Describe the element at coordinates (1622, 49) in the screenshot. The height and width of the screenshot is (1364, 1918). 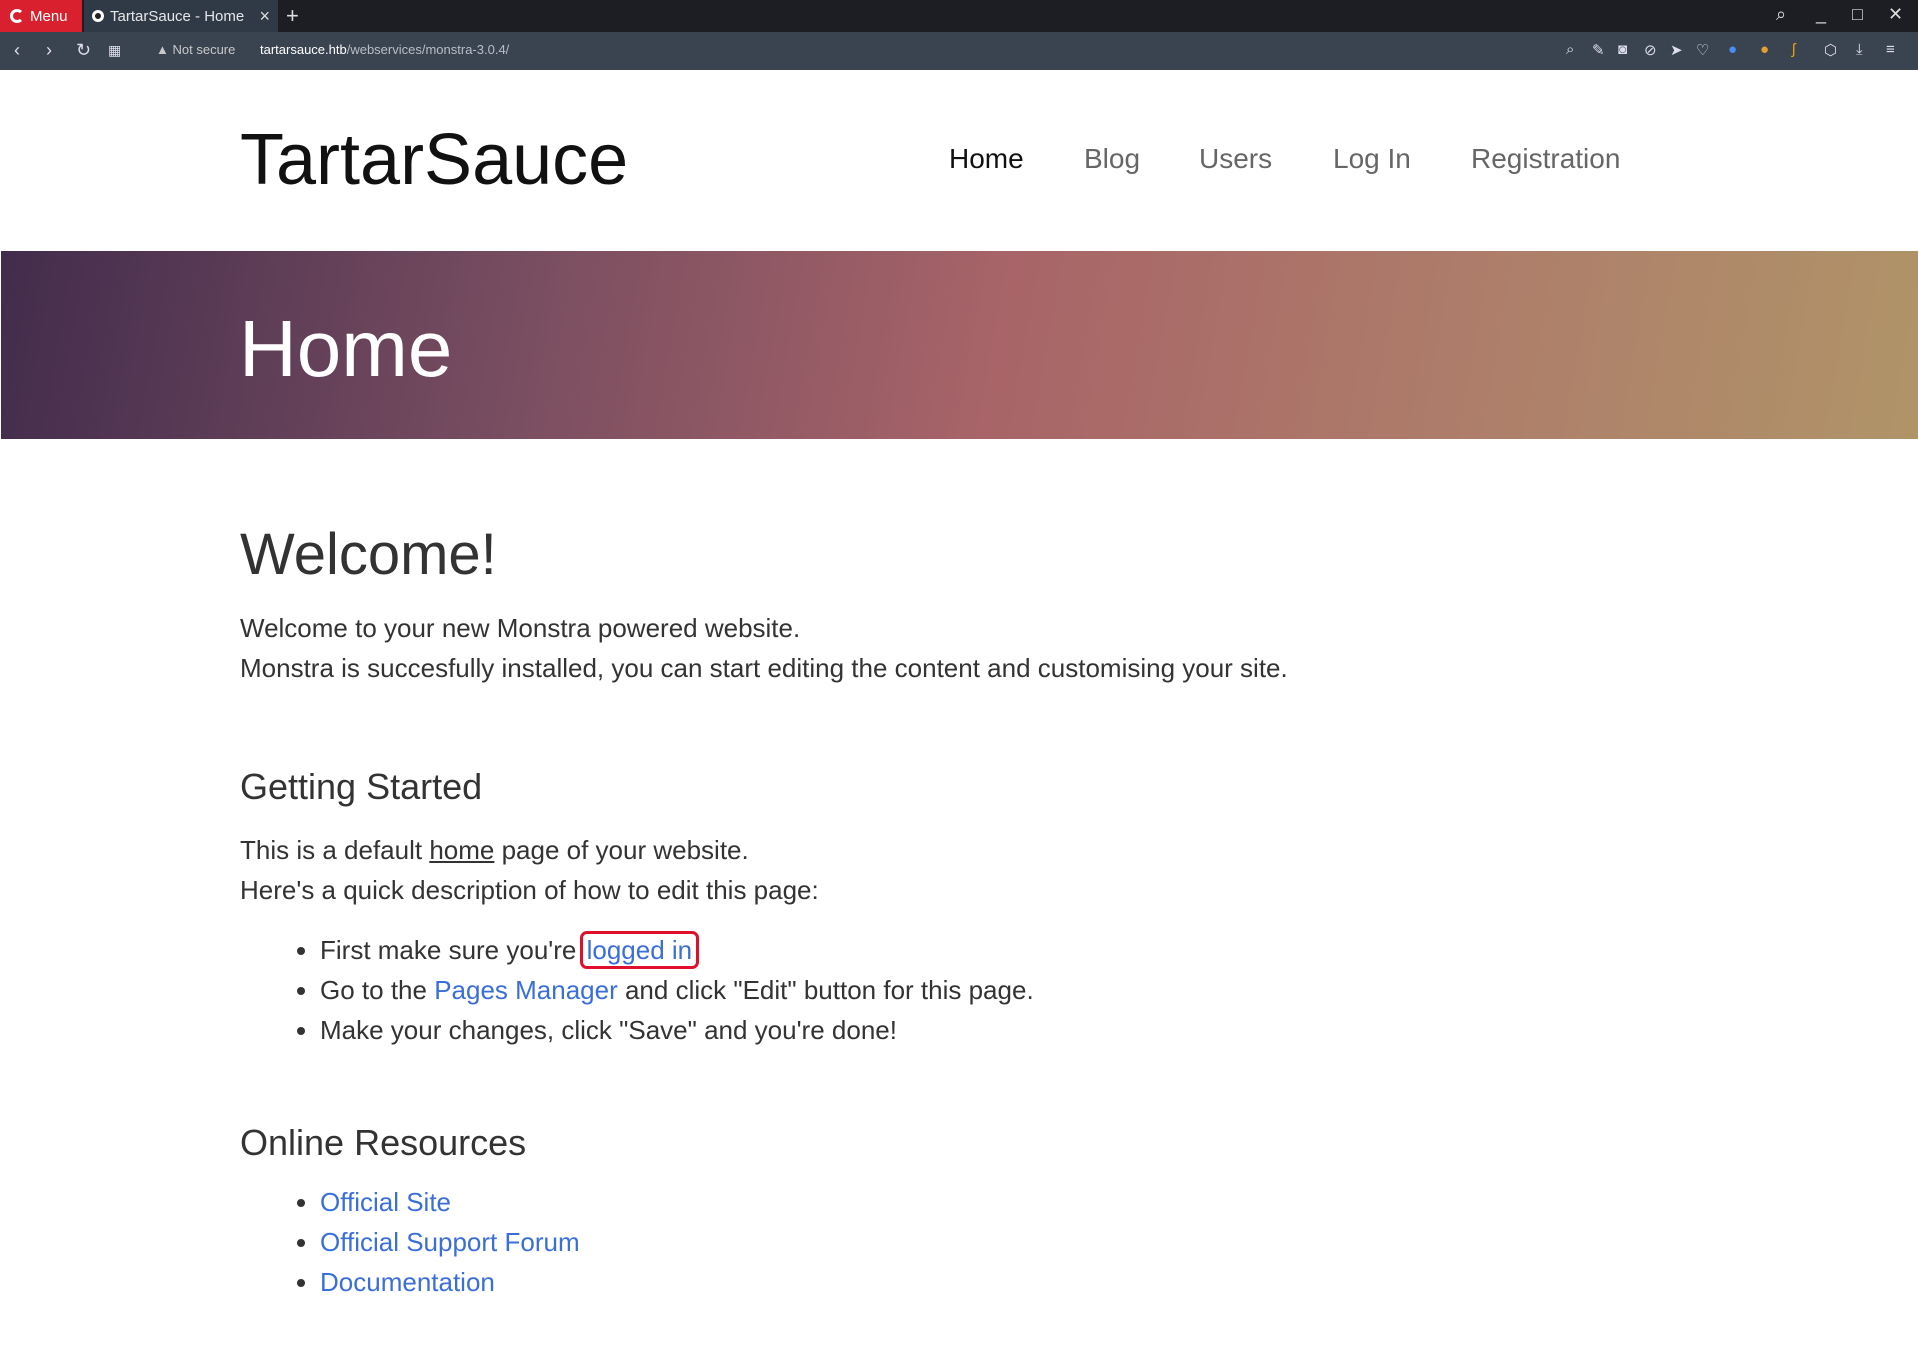
I see `snapshot-icon: ◙` at that location.